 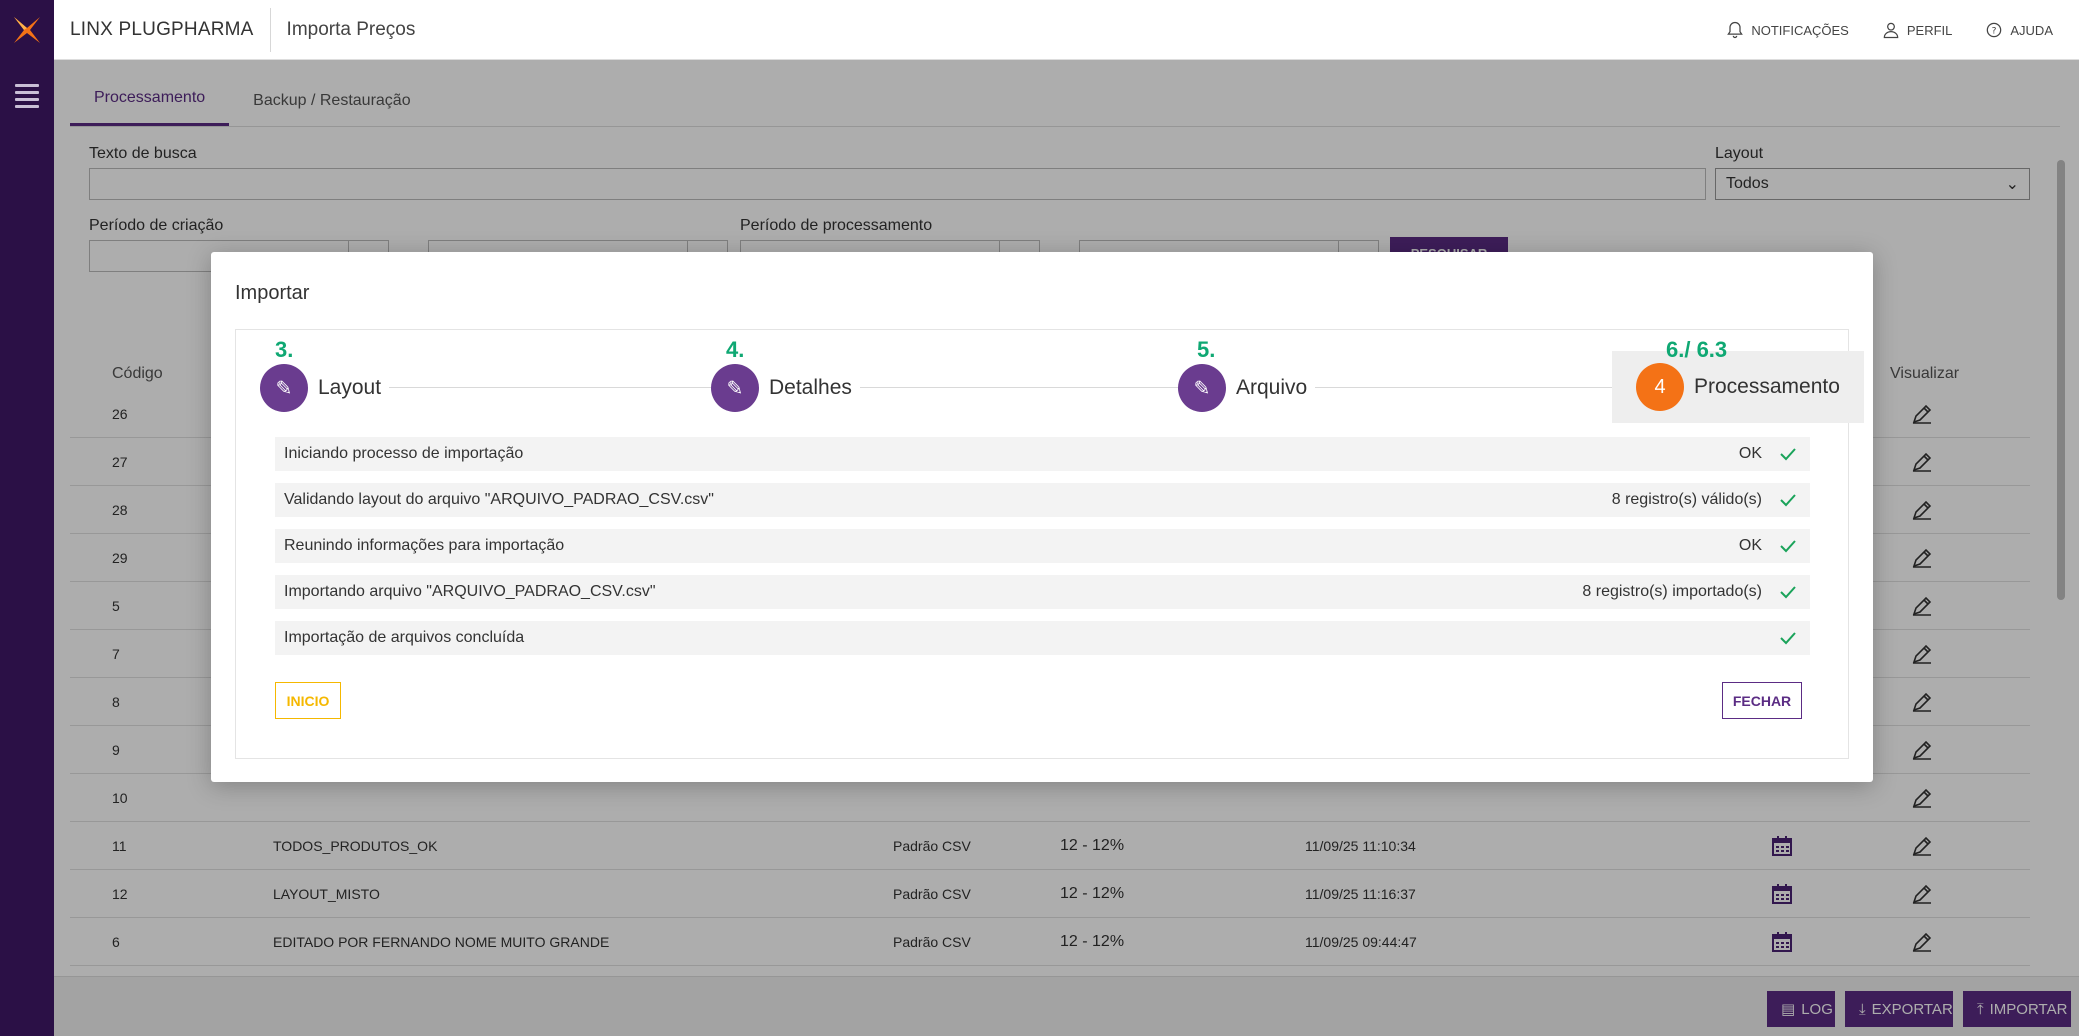 I want to click on profile-button: PERFIL, so click(x=1917, y=30).